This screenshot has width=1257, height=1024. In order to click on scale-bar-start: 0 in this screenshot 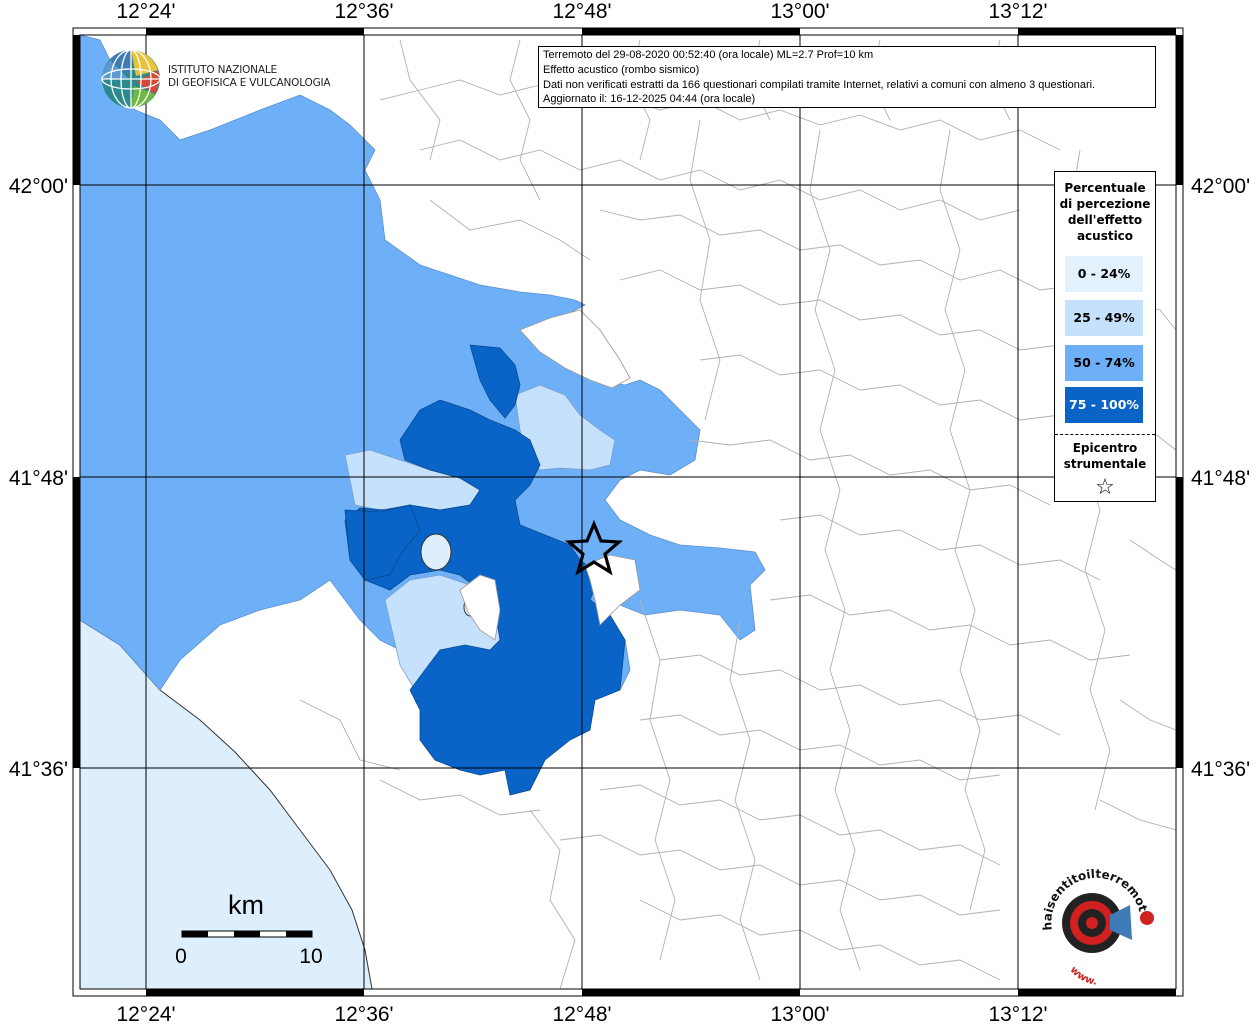, I will do `click(181, 956)`.